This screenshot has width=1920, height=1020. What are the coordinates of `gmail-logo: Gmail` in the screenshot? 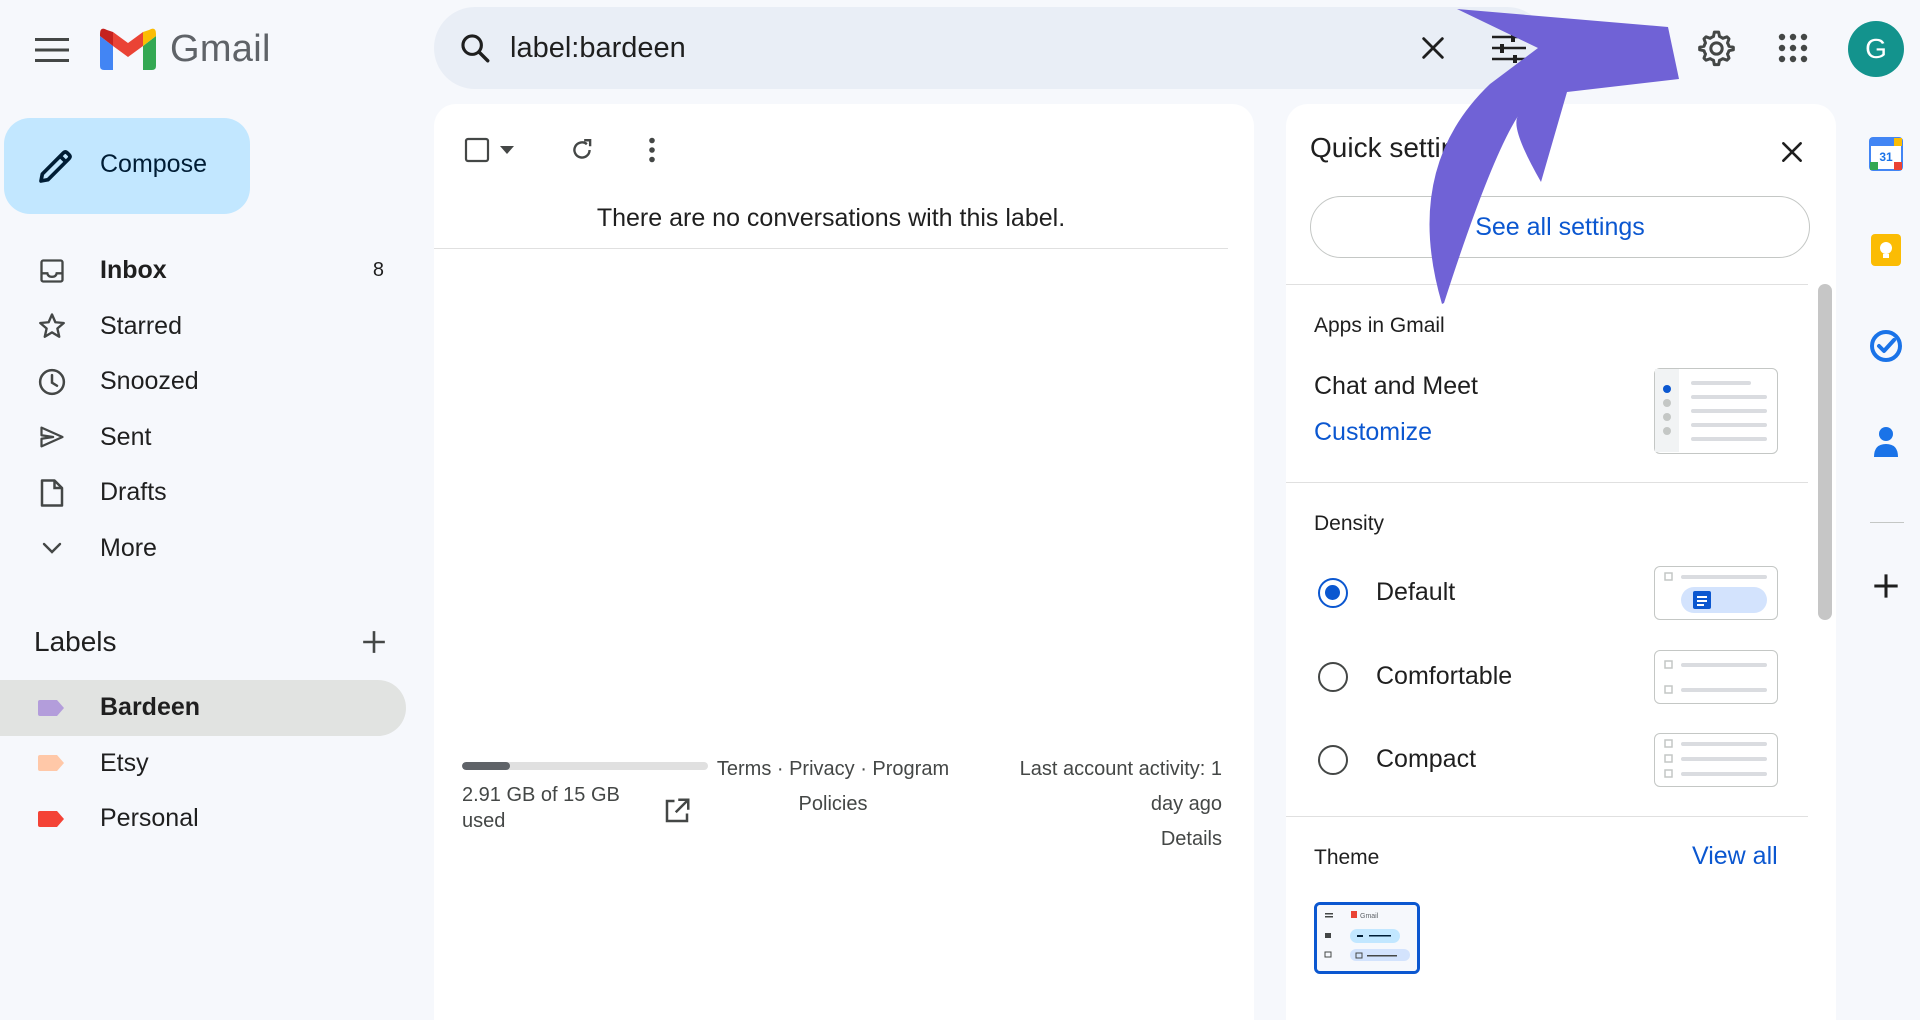 It's located at (185, 49).